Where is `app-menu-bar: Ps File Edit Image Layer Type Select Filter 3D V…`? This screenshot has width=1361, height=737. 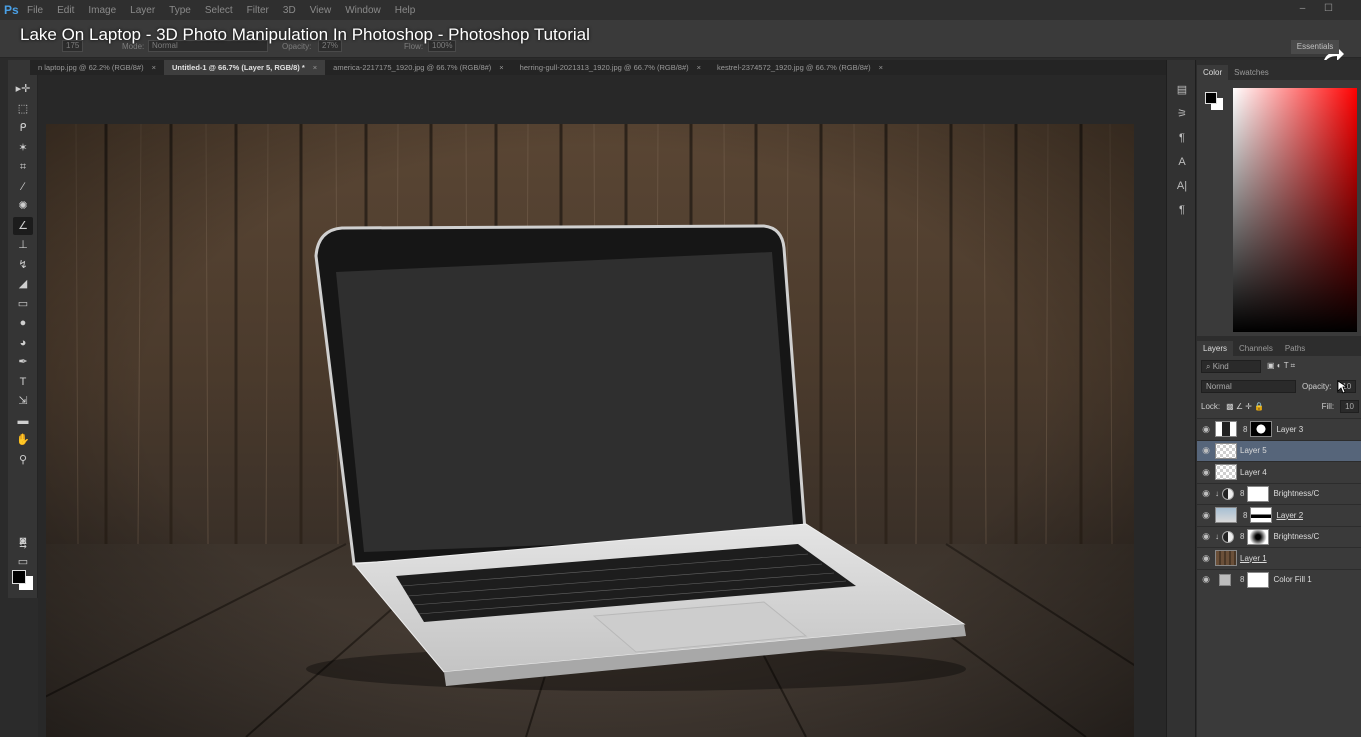
app-menu-bar: Ps File Edit Image Layer Type Select Filter 3D V… is located at coordinates (680, 10).